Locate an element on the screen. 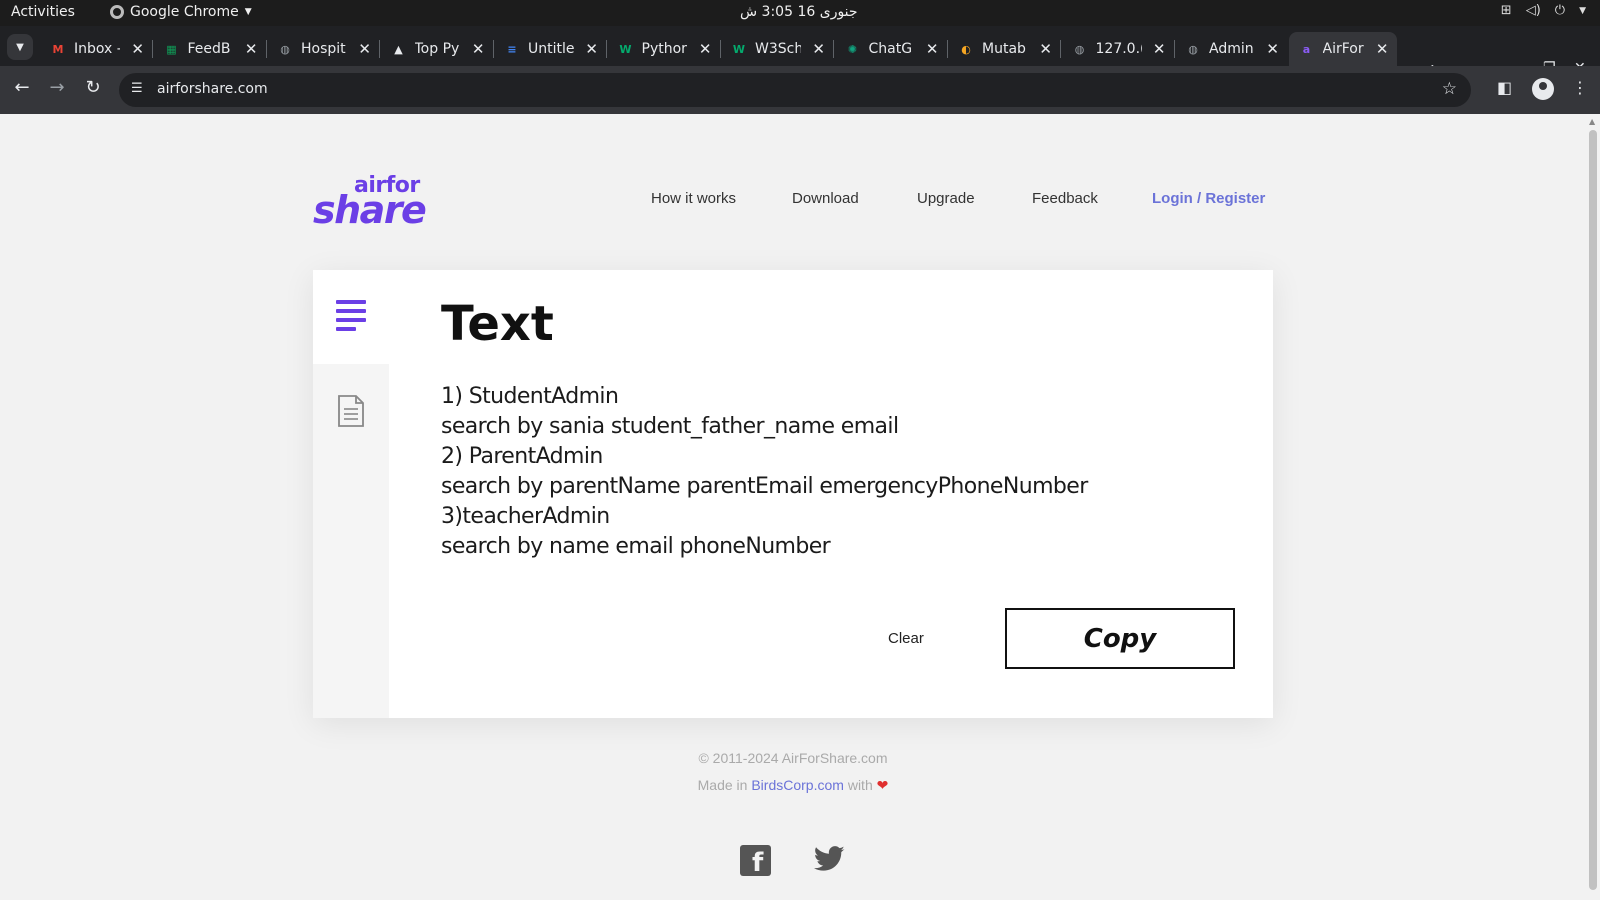 The width and height of the screenshot is (1600, 900). browser-tab: W W3Sch ✕ is located at coordinates (777, 49).